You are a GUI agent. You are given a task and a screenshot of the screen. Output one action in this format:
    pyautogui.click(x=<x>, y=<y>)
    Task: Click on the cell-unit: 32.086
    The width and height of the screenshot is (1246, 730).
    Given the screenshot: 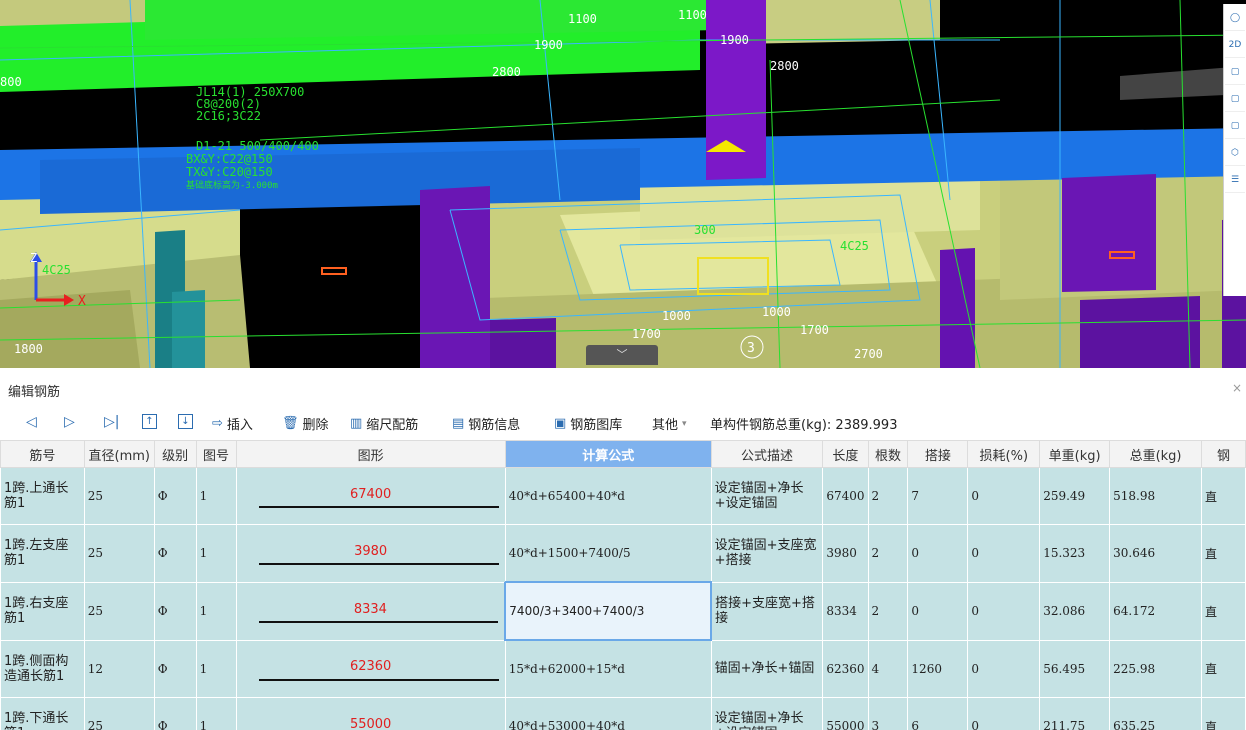 What is the action you would take?
    pyautogui.click(x=1075, y=611)
    